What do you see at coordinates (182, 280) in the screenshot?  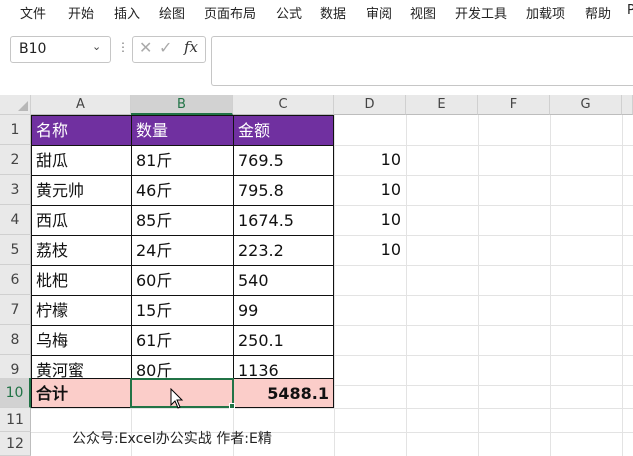 I see `cell-b6: 60斤` at bounding box center [182, 280].